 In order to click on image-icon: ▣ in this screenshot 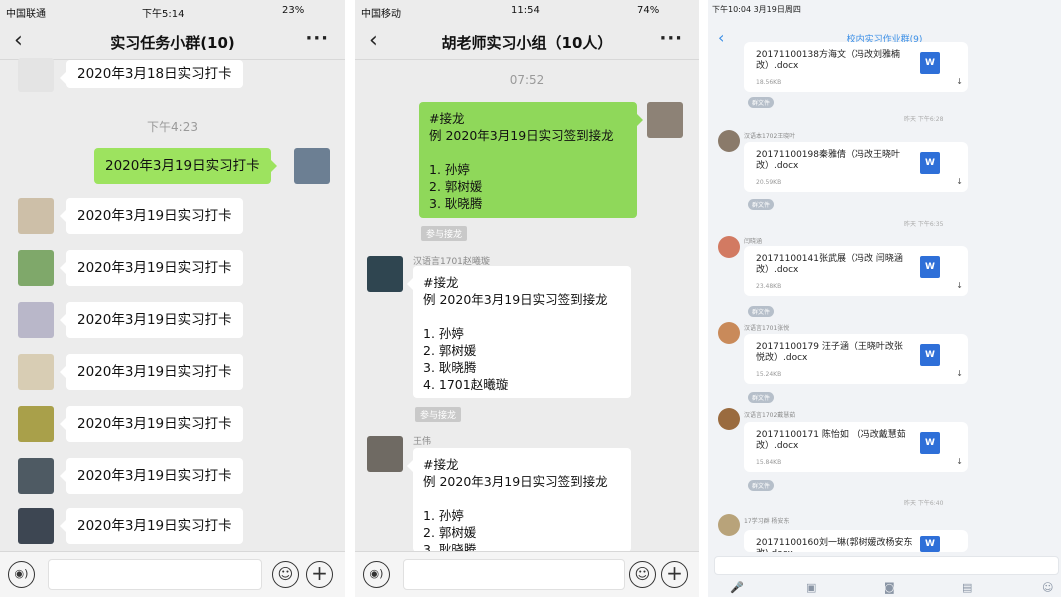, I will do `click(811, 587)`.